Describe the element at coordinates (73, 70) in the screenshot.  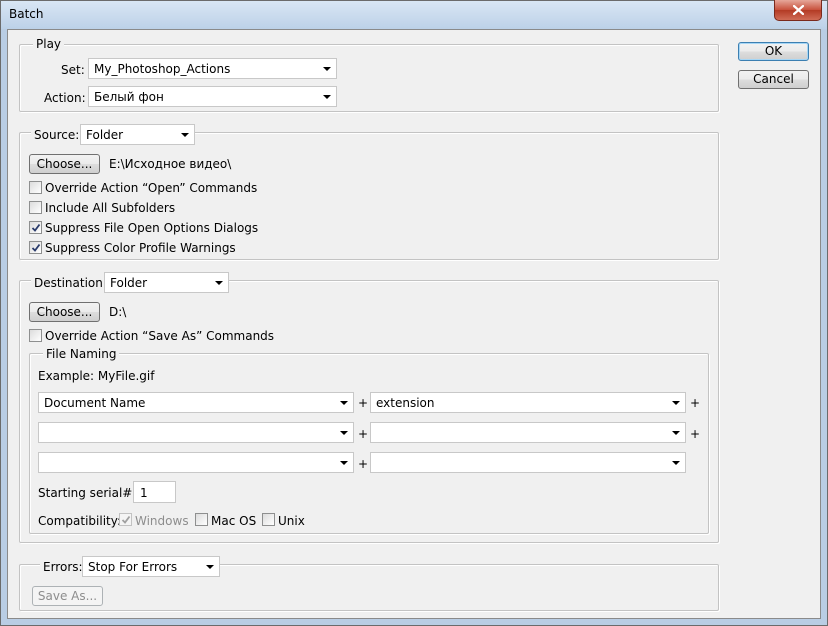
I see `set-label: Set:` at that location.